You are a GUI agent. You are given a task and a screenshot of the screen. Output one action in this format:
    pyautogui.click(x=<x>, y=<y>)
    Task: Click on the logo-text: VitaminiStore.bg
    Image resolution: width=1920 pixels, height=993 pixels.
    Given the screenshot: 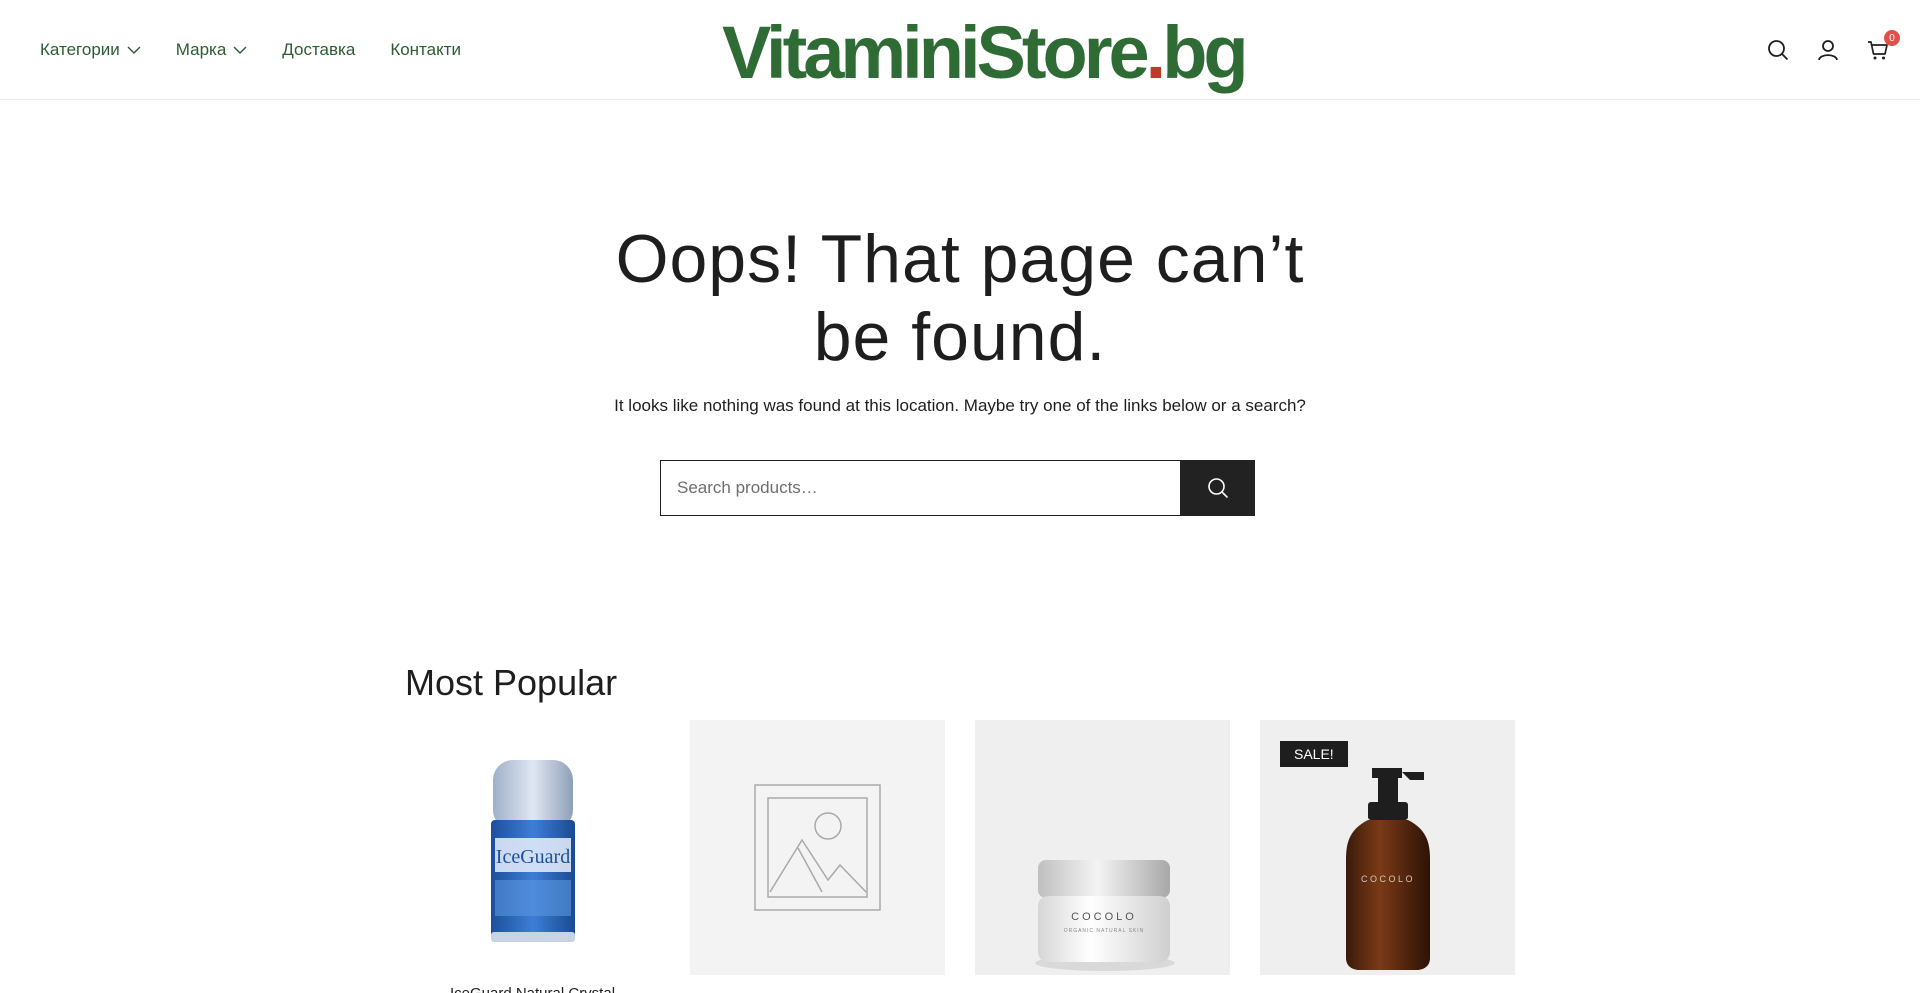 What is the action you would take?
    pyautogui.click(x=985, y=52)
    